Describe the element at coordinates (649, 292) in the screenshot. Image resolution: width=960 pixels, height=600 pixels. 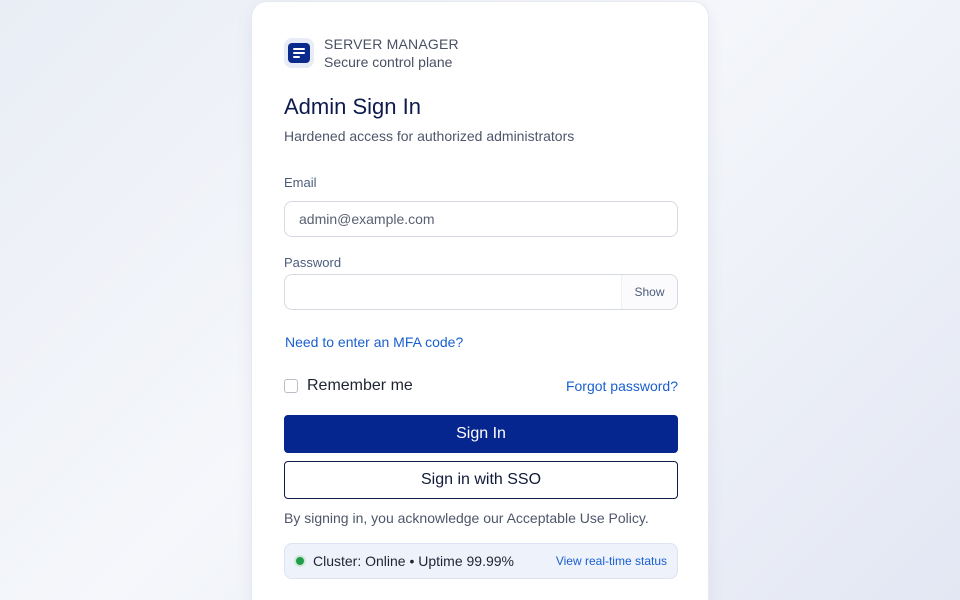
I see `show-password-button: Show` at that location.